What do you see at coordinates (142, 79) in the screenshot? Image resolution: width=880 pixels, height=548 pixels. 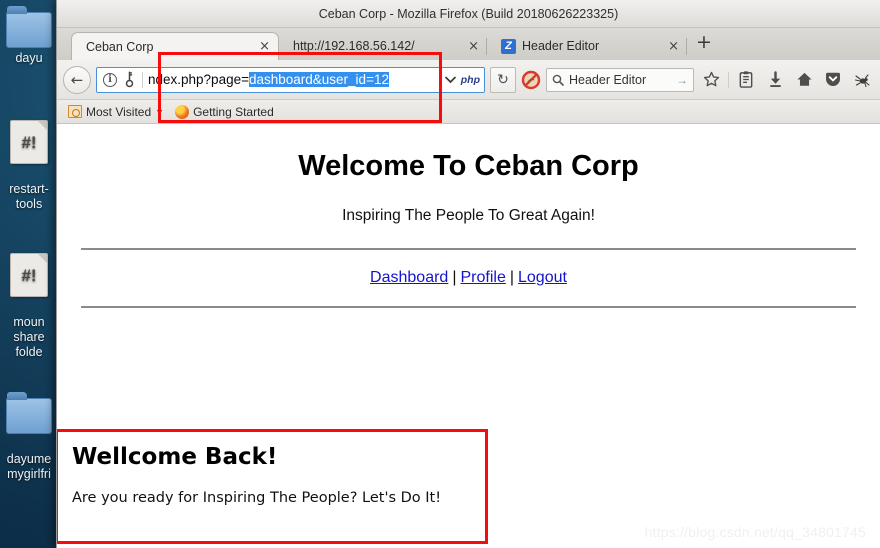 I see `url-divider` at bounding box center [142, 79].